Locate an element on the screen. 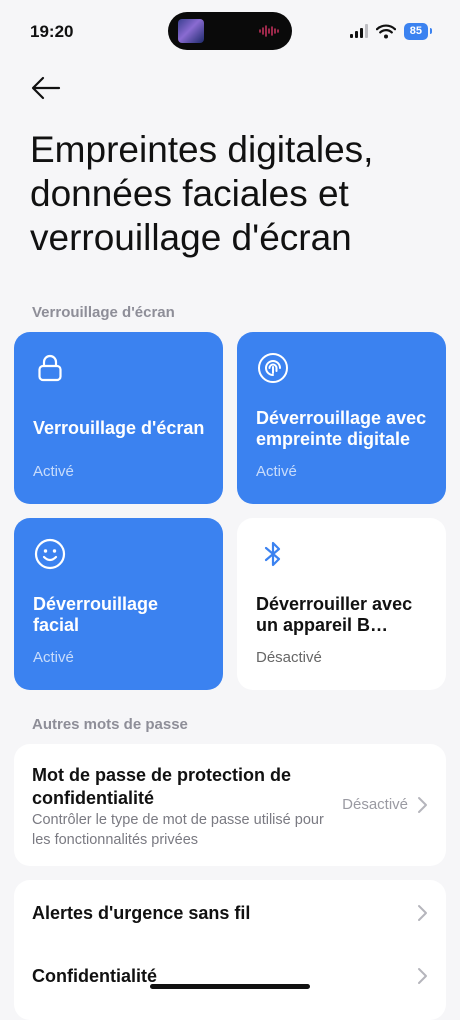  tile-face-unlock: Déverrouillage facial Activé is located at coordinates (118, 604).